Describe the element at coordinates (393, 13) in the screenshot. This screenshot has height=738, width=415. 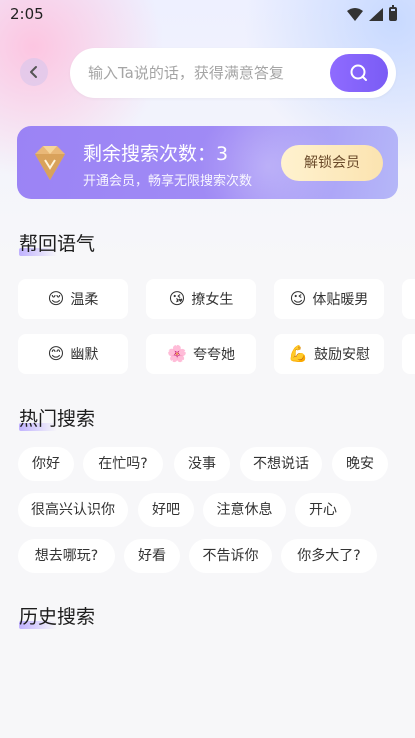
I see `battery-icon` at that location.